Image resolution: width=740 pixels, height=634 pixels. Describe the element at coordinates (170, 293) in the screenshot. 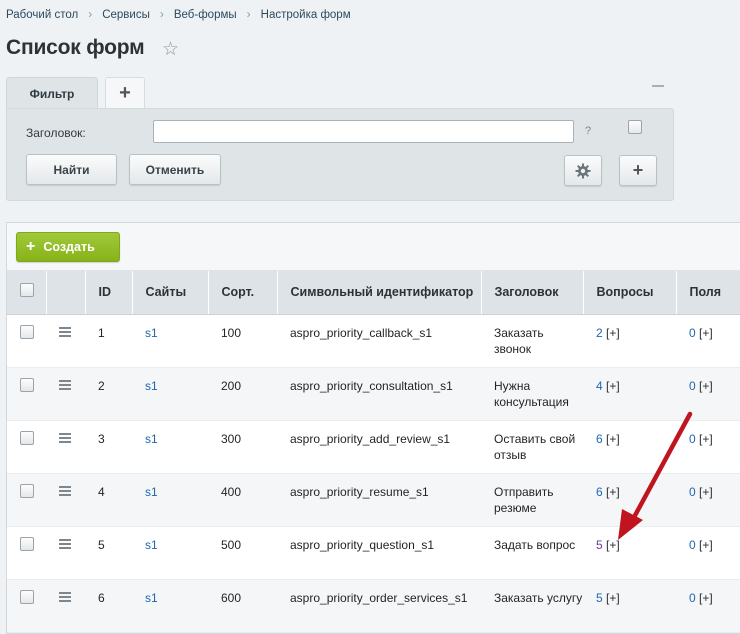

I see `column-header-sites: Сайты` at that location.